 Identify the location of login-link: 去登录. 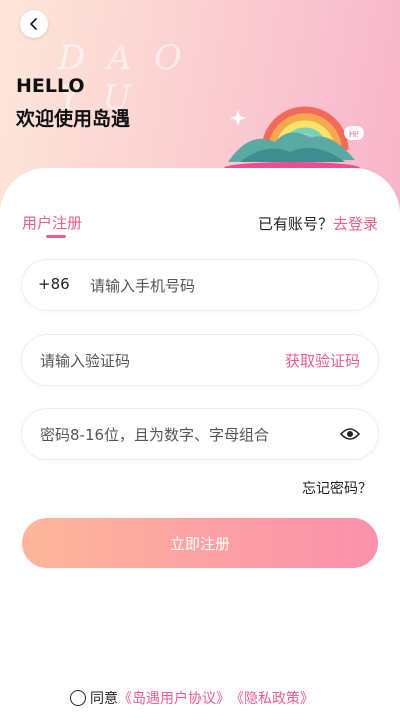
(355, 224).